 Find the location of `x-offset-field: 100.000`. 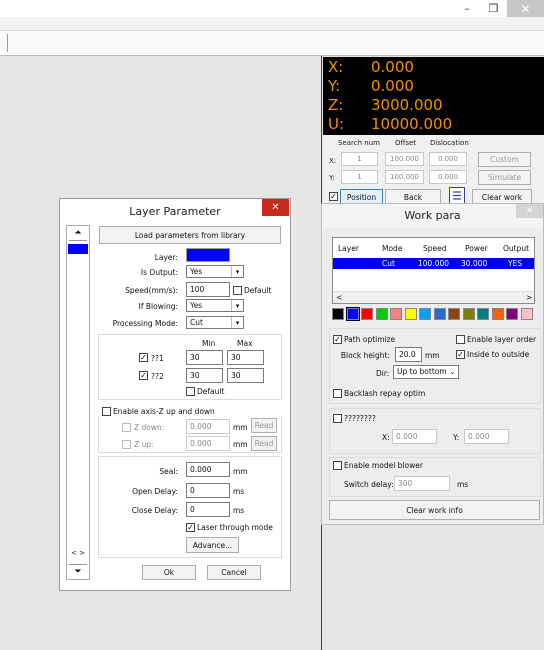

x-offset-field: 100.000 is located at coordinates (404, 159).